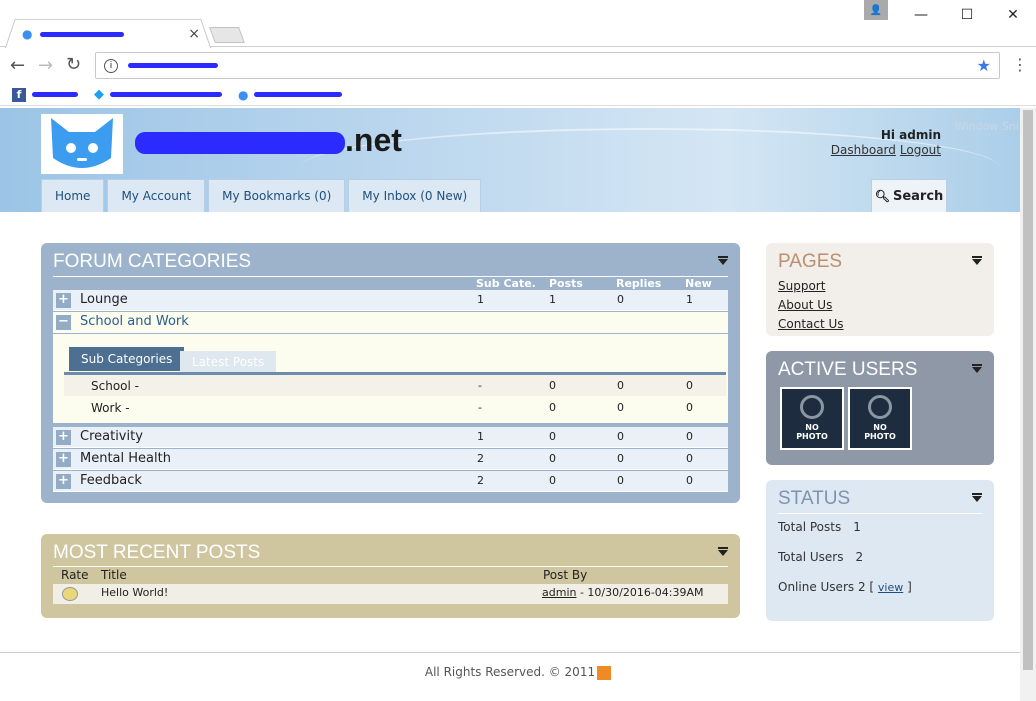 This screenshot has height=701, width=1036. What do you see at coordinates (82, 34) in the screenshot?
I see `tab-title` at bounding box center [82, 34].